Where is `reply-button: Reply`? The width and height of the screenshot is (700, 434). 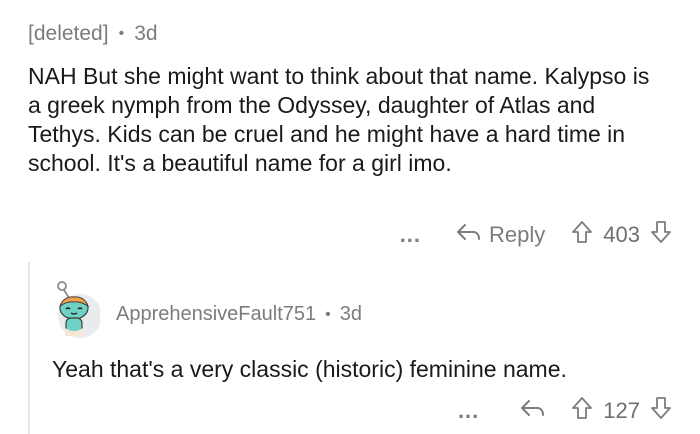 reply-button: Reply is located at coordinates (500, 234).